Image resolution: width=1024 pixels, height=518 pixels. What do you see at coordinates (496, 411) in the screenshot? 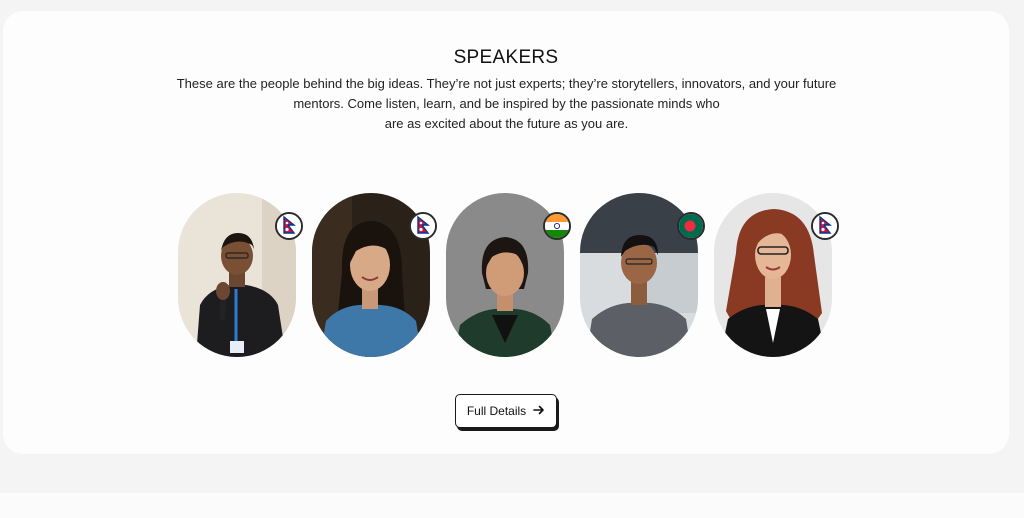
I see `full-details-label: Full Details` at bounding box center [496, 411].